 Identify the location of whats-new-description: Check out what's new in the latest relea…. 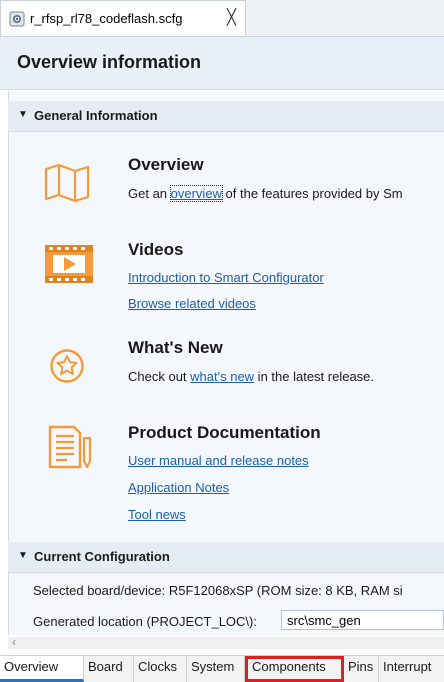
(251, 376).